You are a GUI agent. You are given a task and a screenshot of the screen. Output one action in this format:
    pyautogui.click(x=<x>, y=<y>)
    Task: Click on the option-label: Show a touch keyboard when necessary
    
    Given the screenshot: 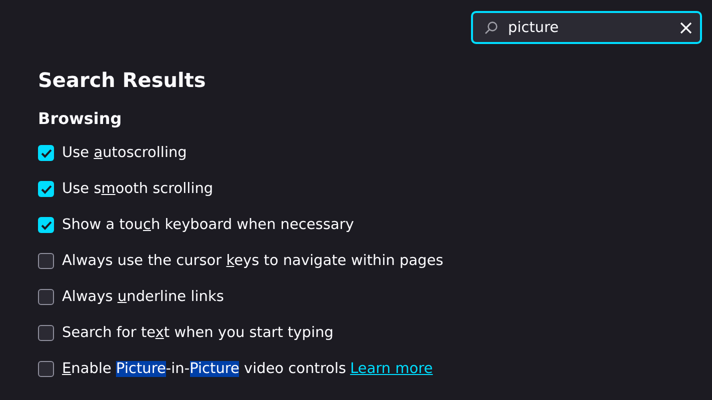 What is the action you would take?
    pyautogui.click(x=208, y=225)
    